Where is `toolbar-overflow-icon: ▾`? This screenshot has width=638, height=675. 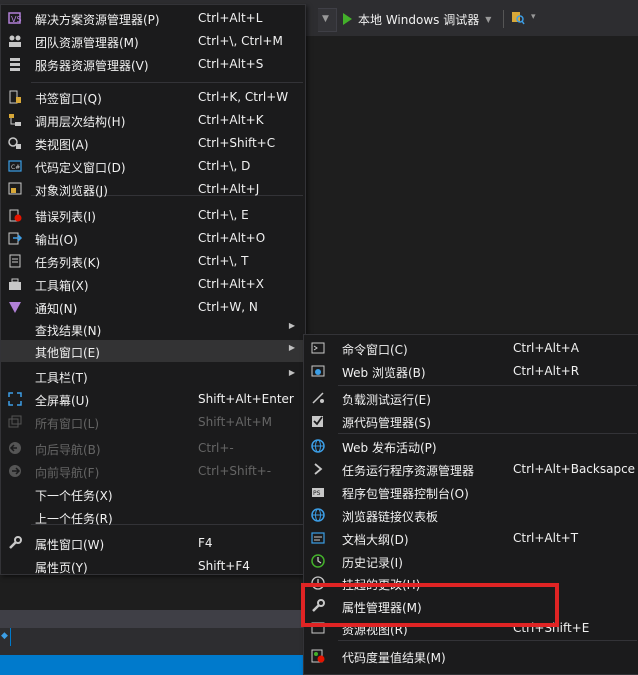 toolbar-overflow-icon: ▾ is located at coordinates (533, 17).